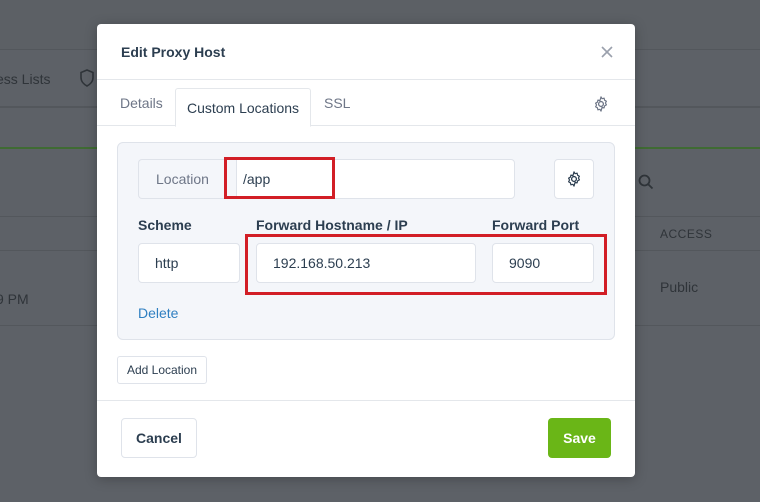 The width and height of the screenshot is (760, 502). Describe the element at coordinates (536, 225) in the screenshot. I see `forward-port-label: Forward Port` at that location.